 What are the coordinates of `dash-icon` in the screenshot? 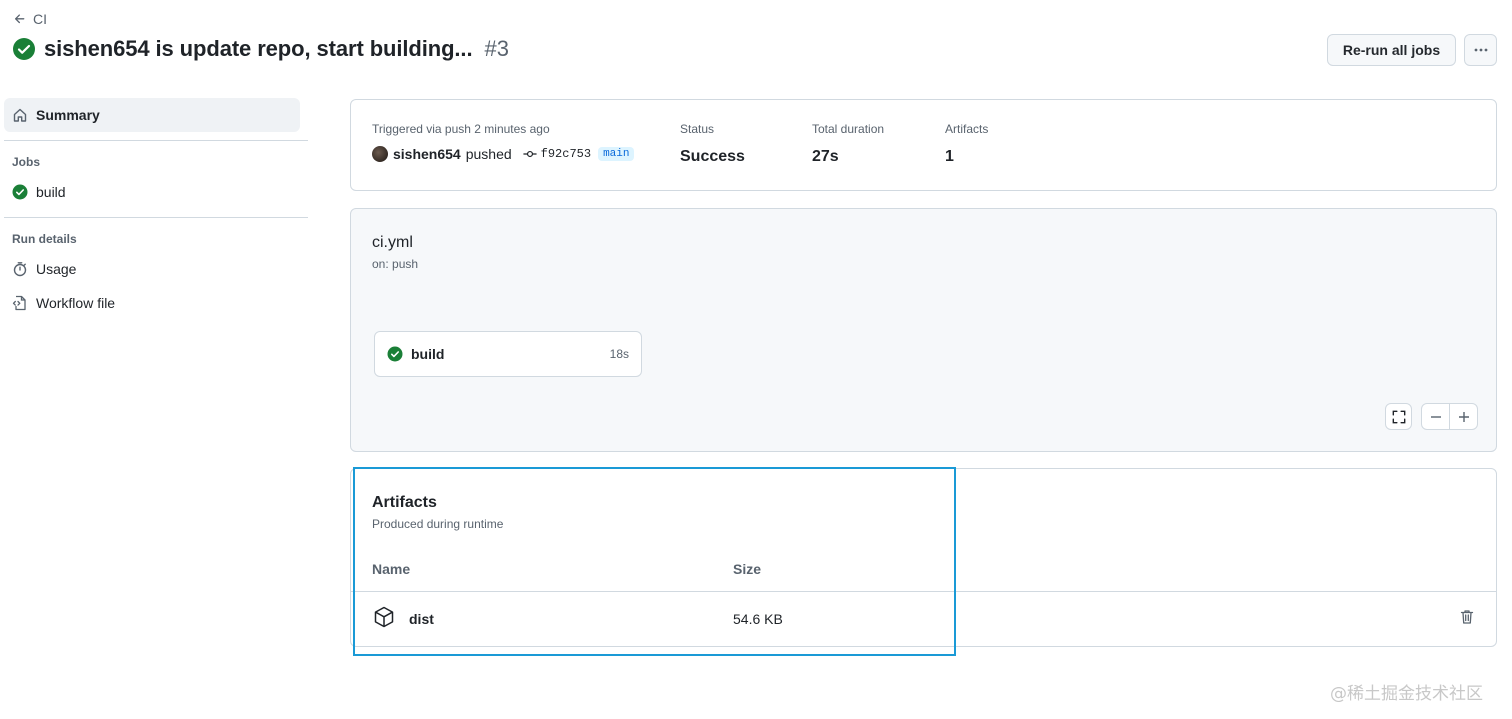 It's located at (1435, 416).